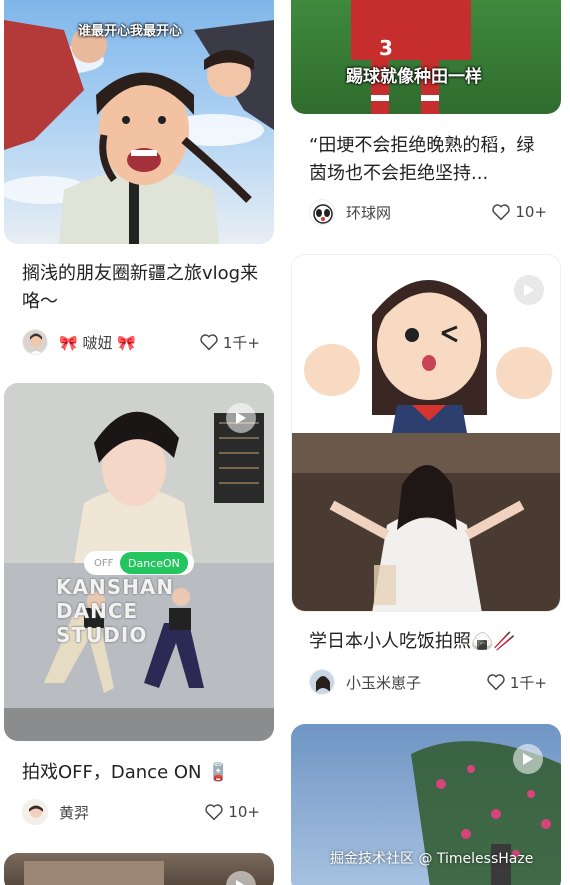  Describe the element at coordinates (141, 812) in the screenshot. I see `card-meta: 黄羿 10+` at that location.